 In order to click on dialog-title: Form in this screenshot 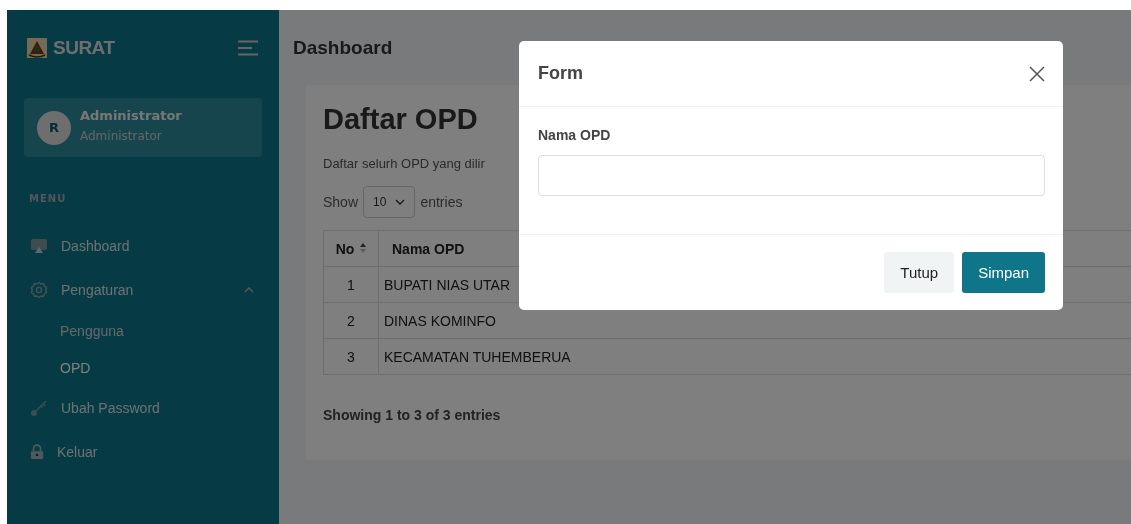, I will do `click(560, 73)`.